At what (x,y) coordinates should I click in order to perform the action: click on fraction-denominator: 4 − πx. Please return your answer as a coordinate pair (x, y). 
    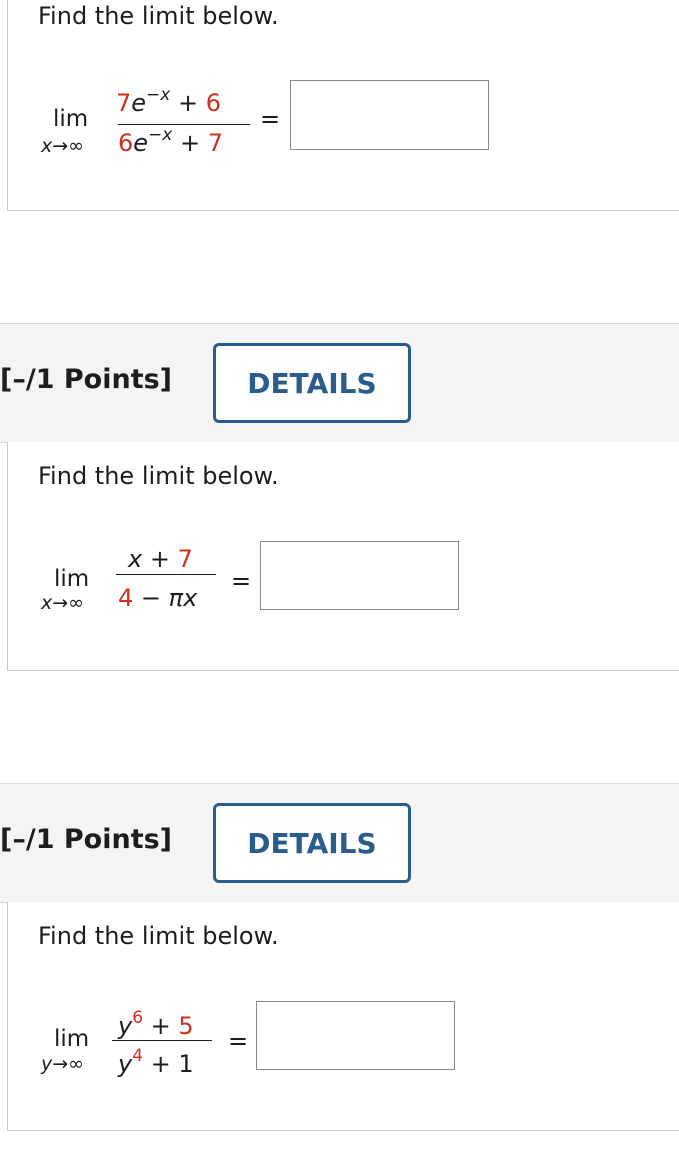
    Looking at the image, I should click on (158, 598).